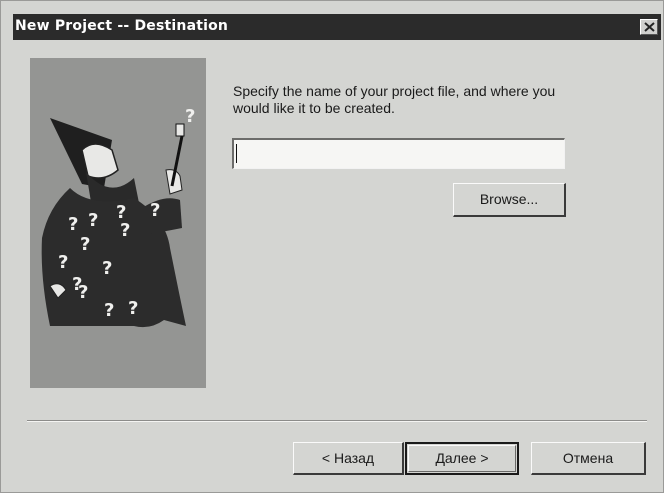 The image size is (664, 493). I want to click on text-caret, so click(236, 153).